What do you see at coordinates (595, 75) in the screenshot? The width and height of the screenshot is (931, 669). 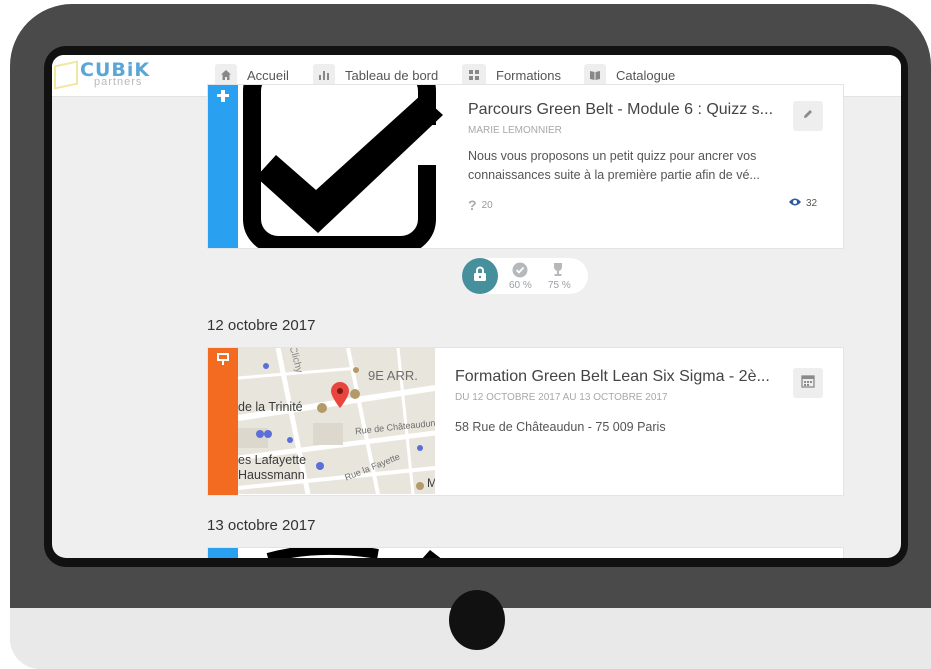 I see `book-icon` at bounding box center [595, 75].